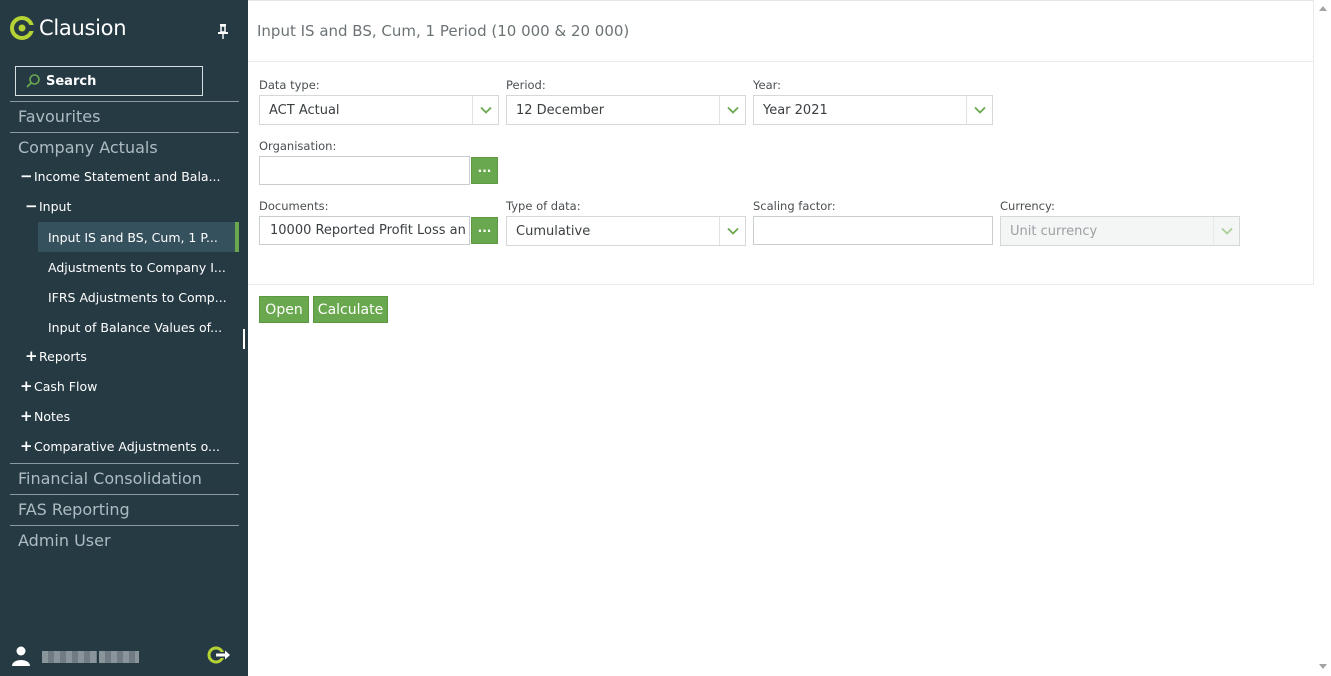  Describe the element at coordinates (484, 170) in the screenshot. I see `organisation-browse-button: ···` at that location.